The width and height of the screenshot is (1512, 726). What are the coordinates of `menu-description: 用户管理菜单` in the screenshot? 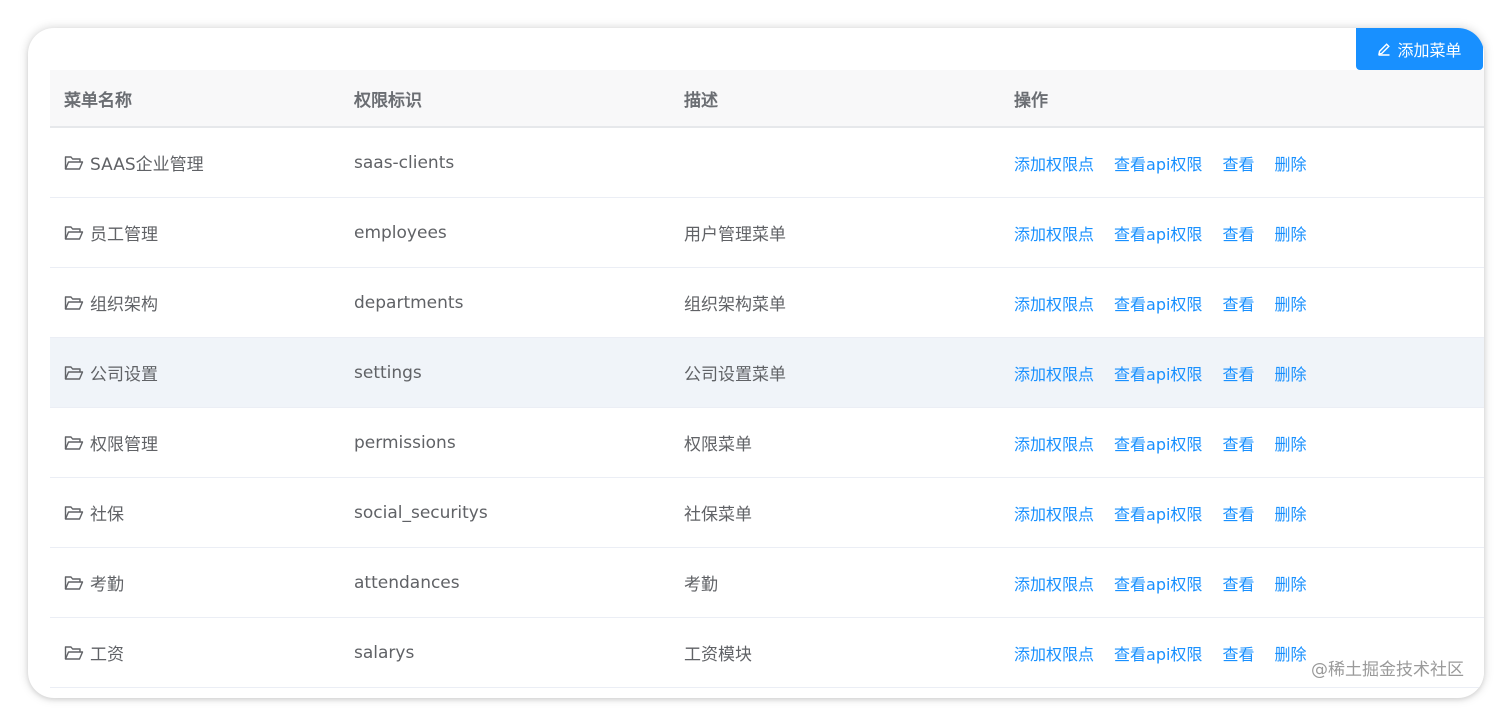 It's located at (735, 235).